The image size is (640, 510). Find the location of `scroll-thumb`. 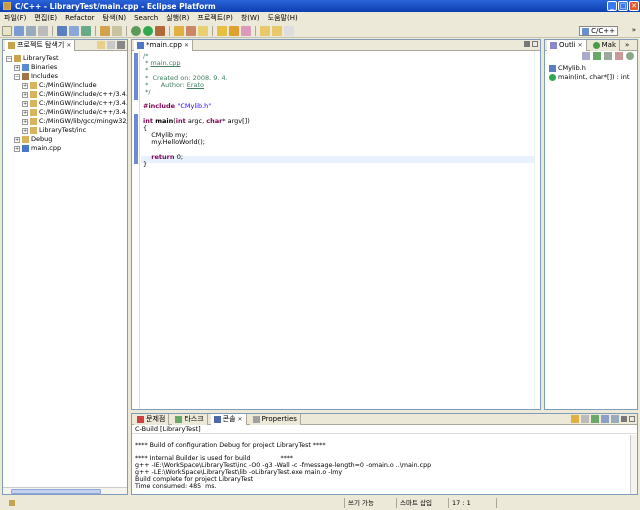

scroll-thumb is located at coordinates (56, 491).